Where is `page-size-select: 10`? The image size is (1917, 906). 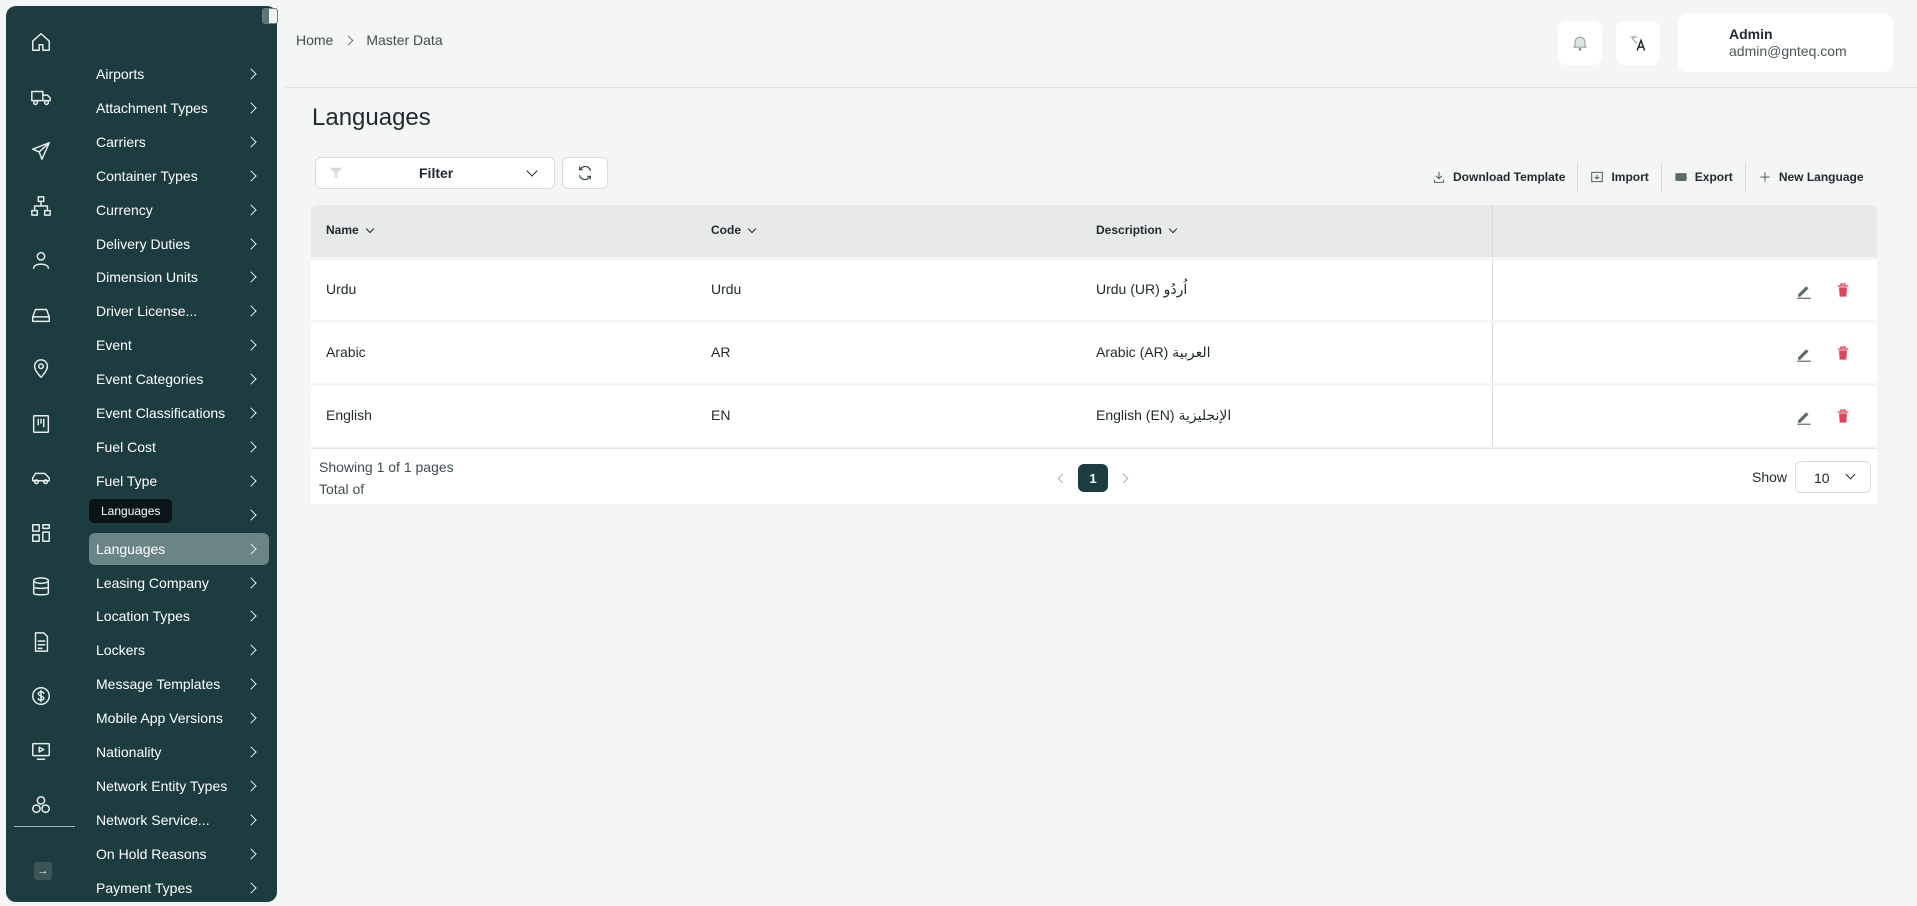 page-size-select: 10 is located at coordinates (1833, 477).